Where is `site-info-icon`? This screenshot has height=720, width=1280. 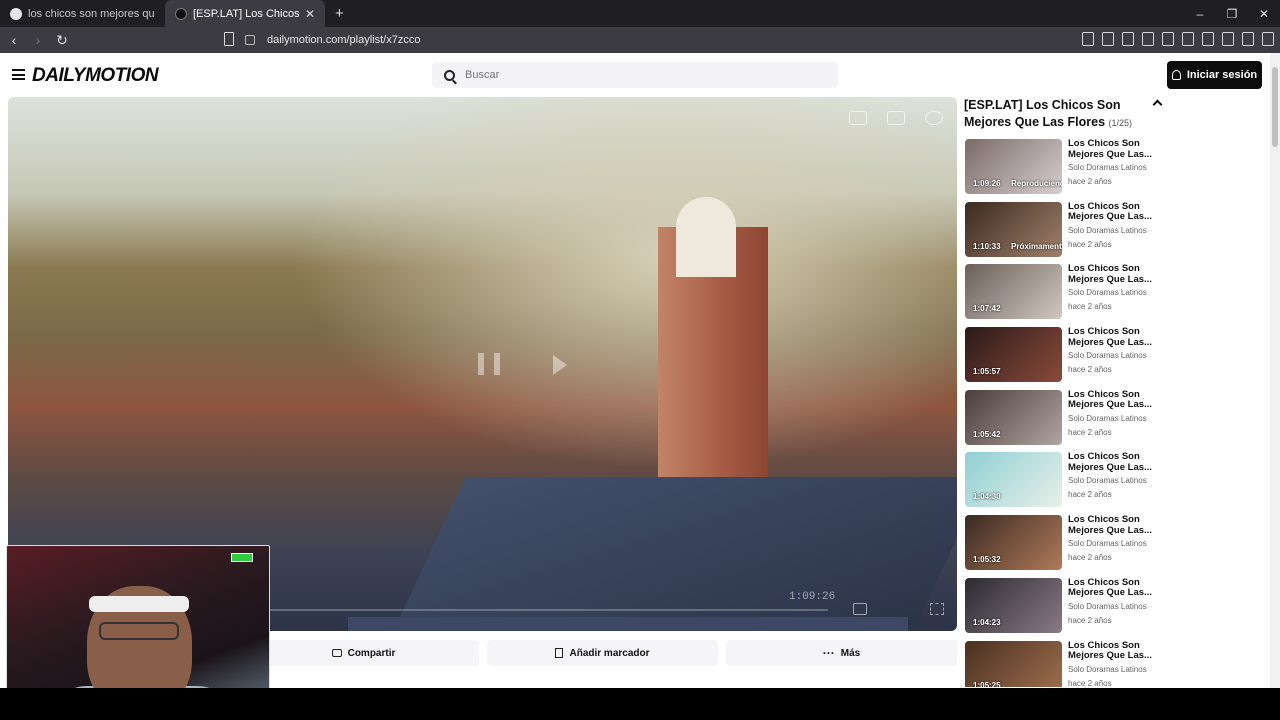 site-info-icon is located at coordinates (250, 40).